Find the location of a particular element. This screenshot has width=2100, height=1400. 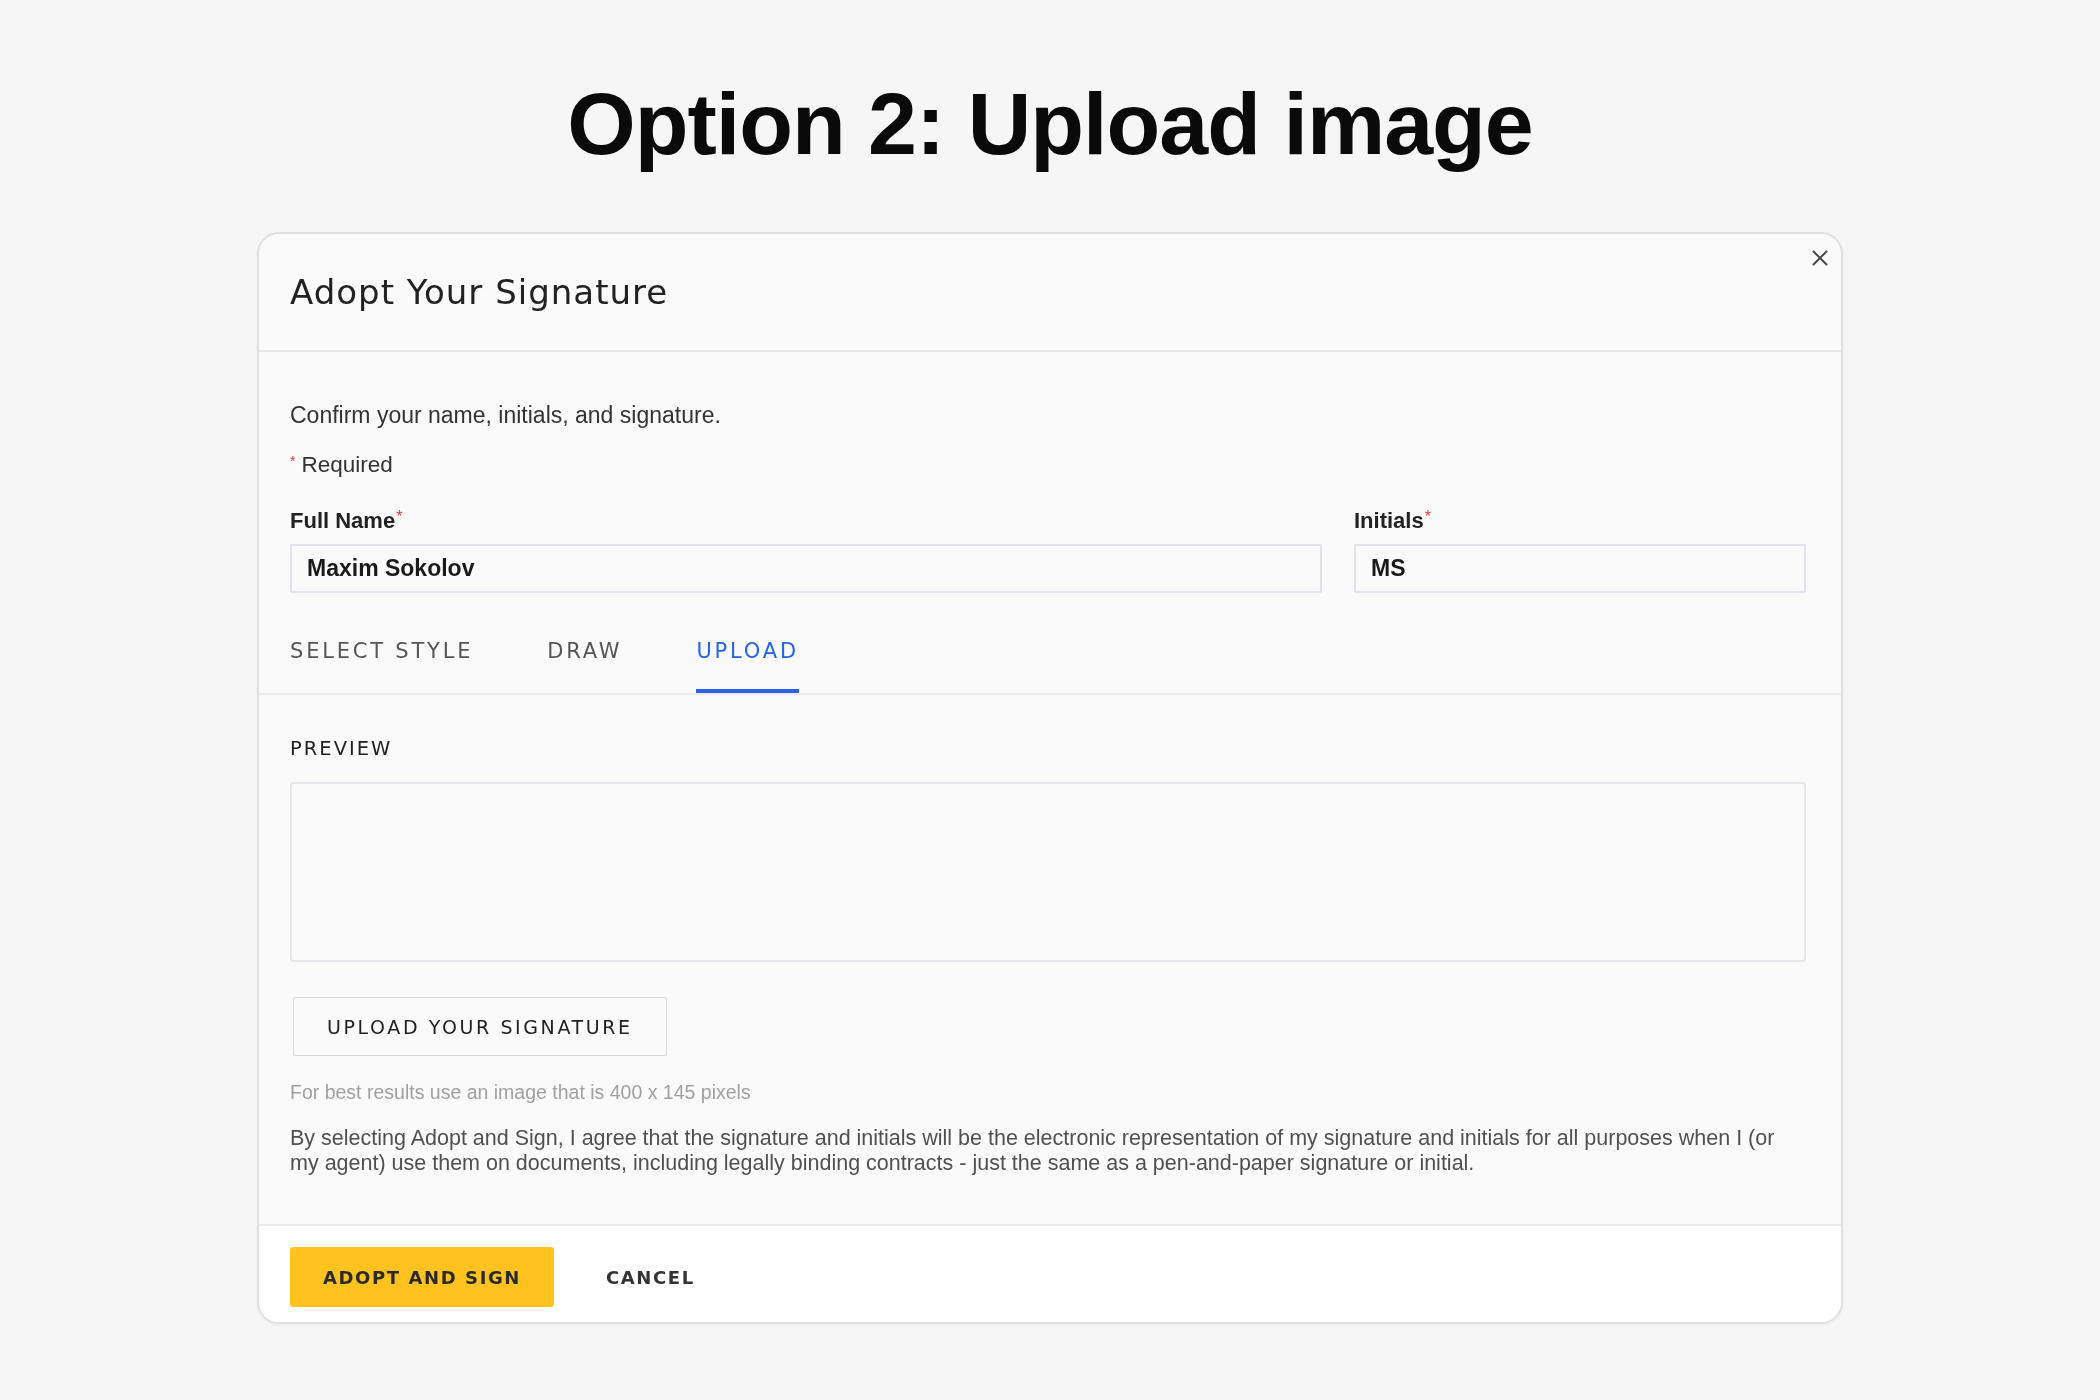

field-label: Full Name is located at coordinates (343, 521).